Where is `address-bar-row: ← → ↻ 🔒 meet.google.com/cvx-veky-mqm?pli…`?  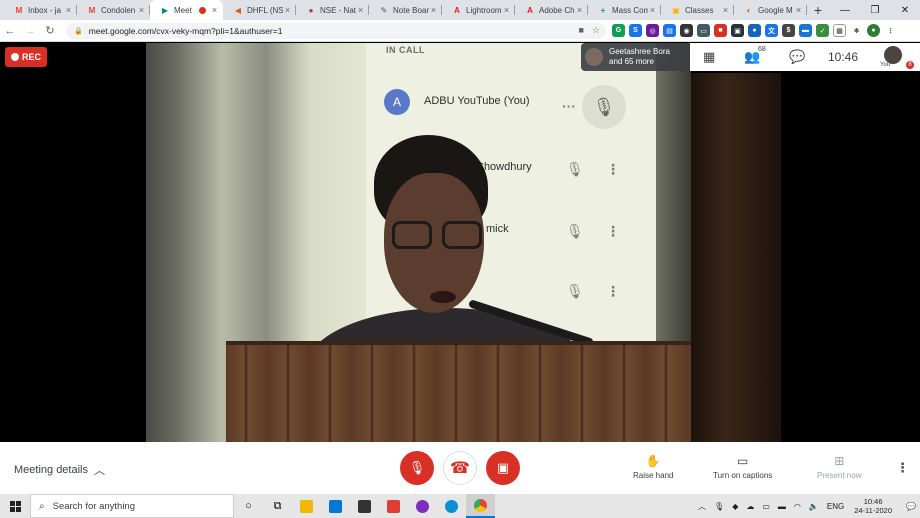 address-bar-row: ← → ↻ 🔒 meet.google.com/cvx-veky-mqm?pli… is located at coordinates (460, 31).